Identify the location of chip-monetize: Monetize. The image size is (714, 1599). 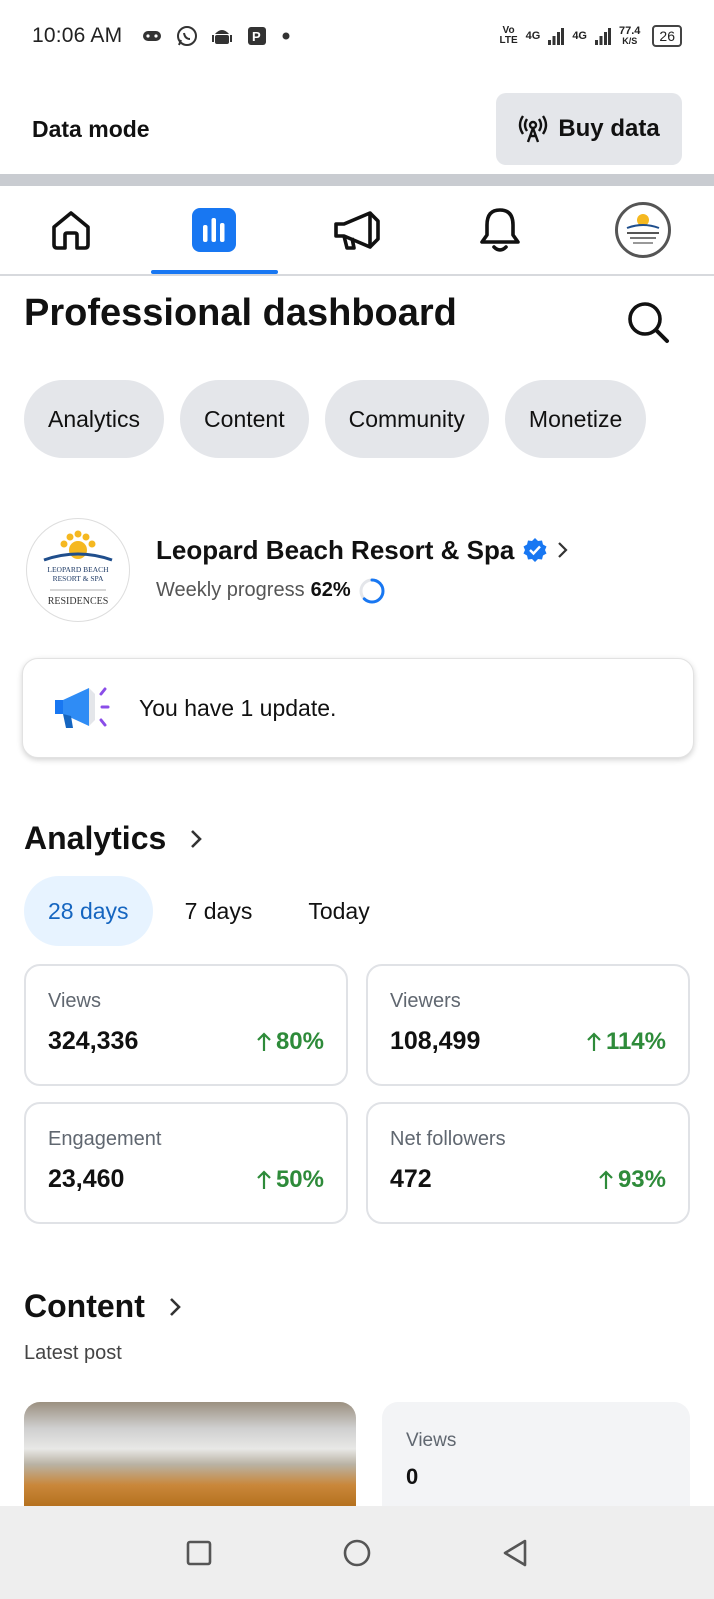
(575, 419).